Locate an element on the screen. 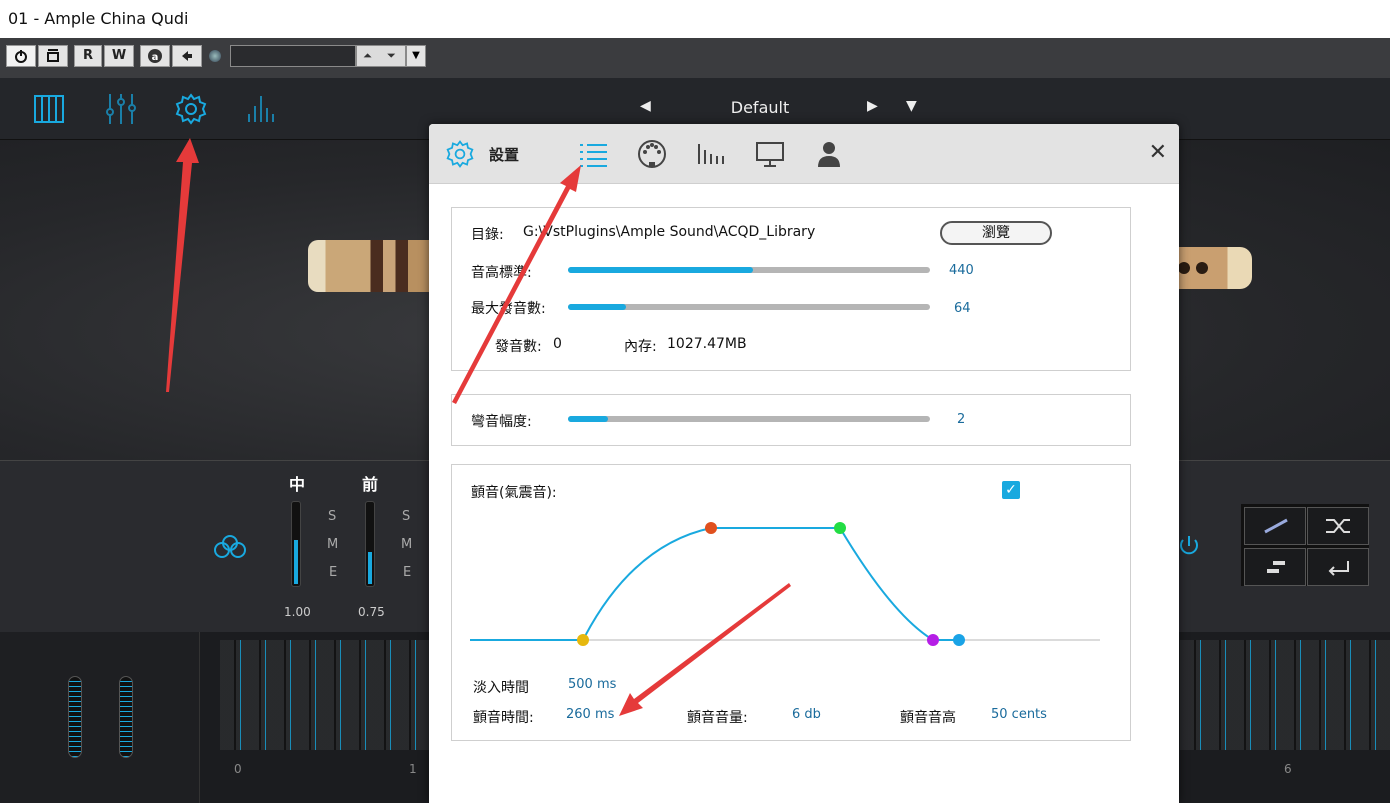 This screenshot has height=803, width=1390. shuffle-button is located at coordinates (1338, 526).